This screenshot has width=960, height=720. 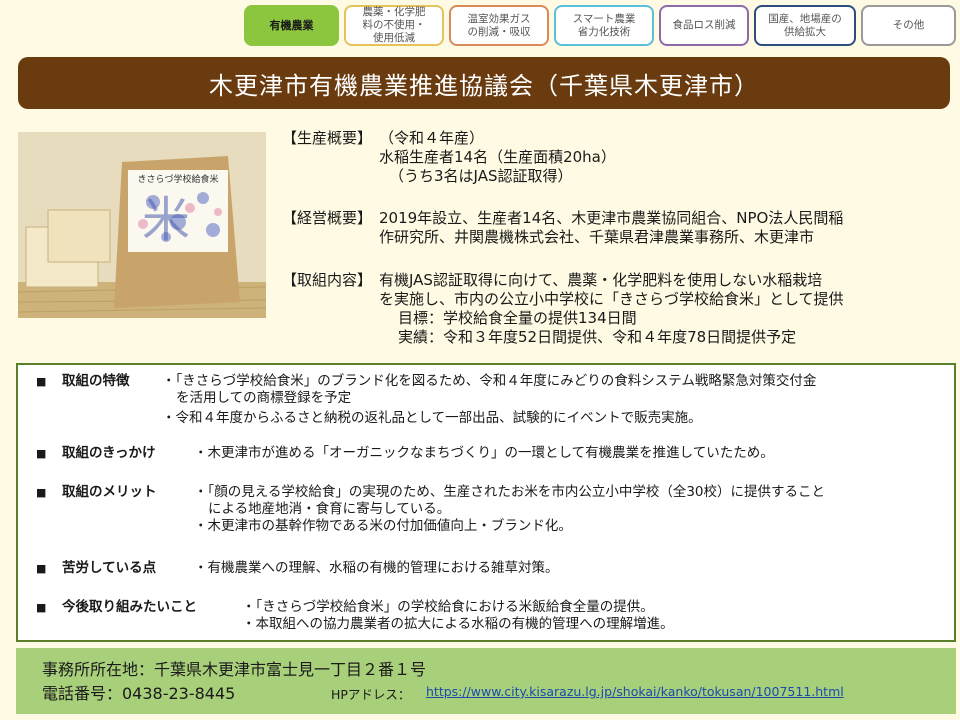 What do you see at coordinates (484, 83) in the screenshot?
I see `page-title: 木更津市有機農業推進協議会（千葉県木更津市）` at bounding box center [484, 83].